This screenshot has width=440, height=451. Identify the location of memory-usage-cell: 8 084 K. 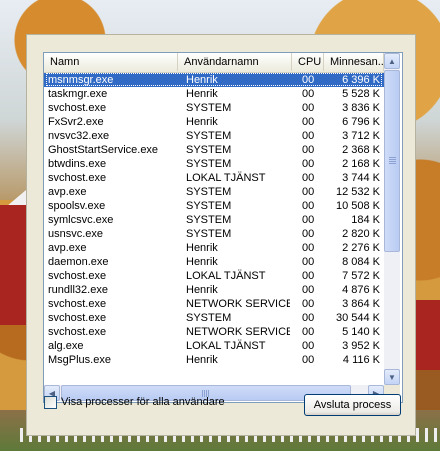
(361, 262).